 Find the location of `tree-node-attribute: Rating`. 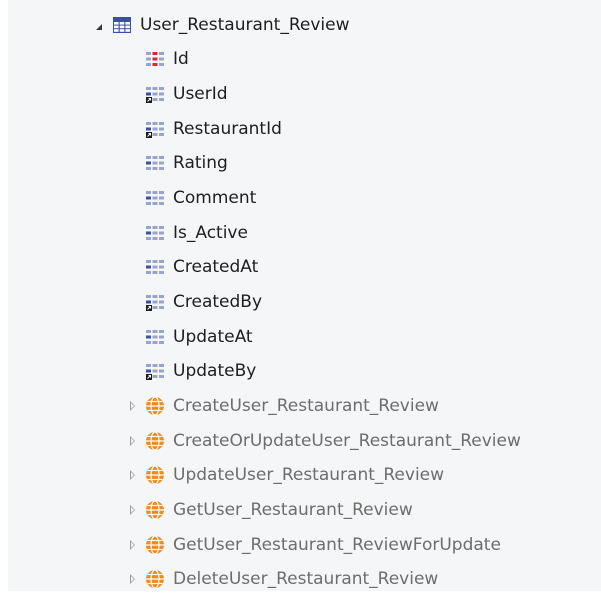

tree-node-attribute: Rating is located at coordinates (186, 163).